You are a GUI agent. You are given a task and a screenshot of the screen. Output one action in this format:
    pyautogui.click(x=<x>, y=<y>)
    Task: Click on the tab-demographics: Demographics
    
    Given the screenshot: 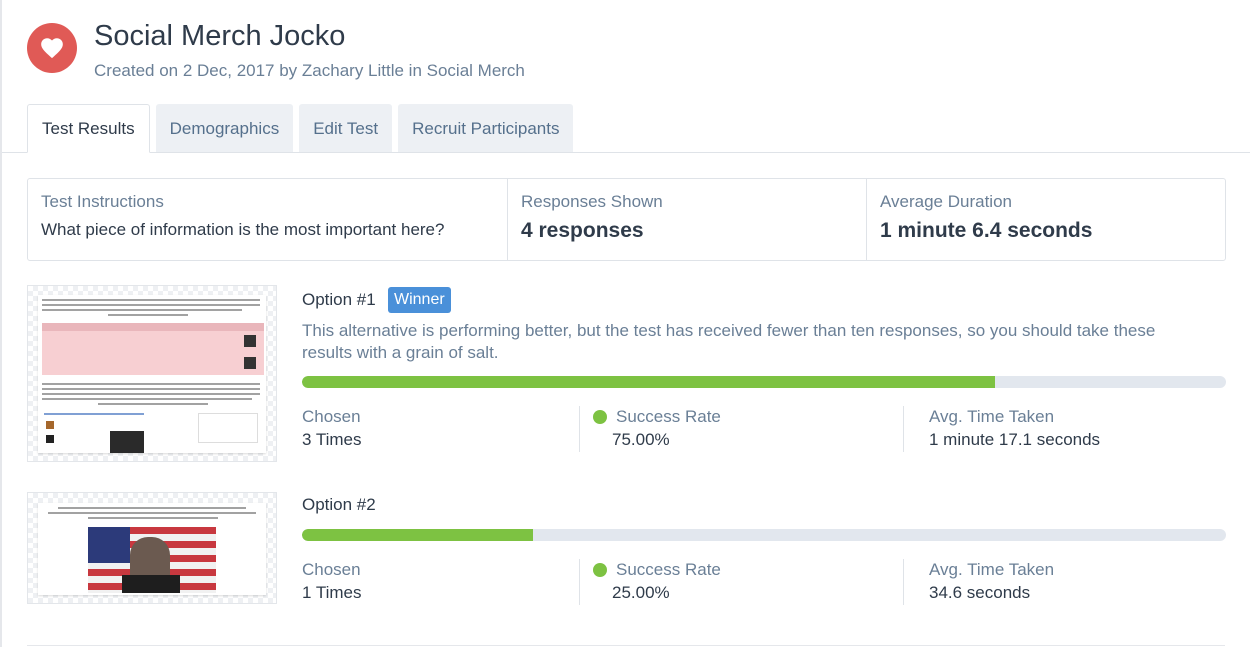 What is the action you would take?
    pyautogui.click(x=224, y=128)
    